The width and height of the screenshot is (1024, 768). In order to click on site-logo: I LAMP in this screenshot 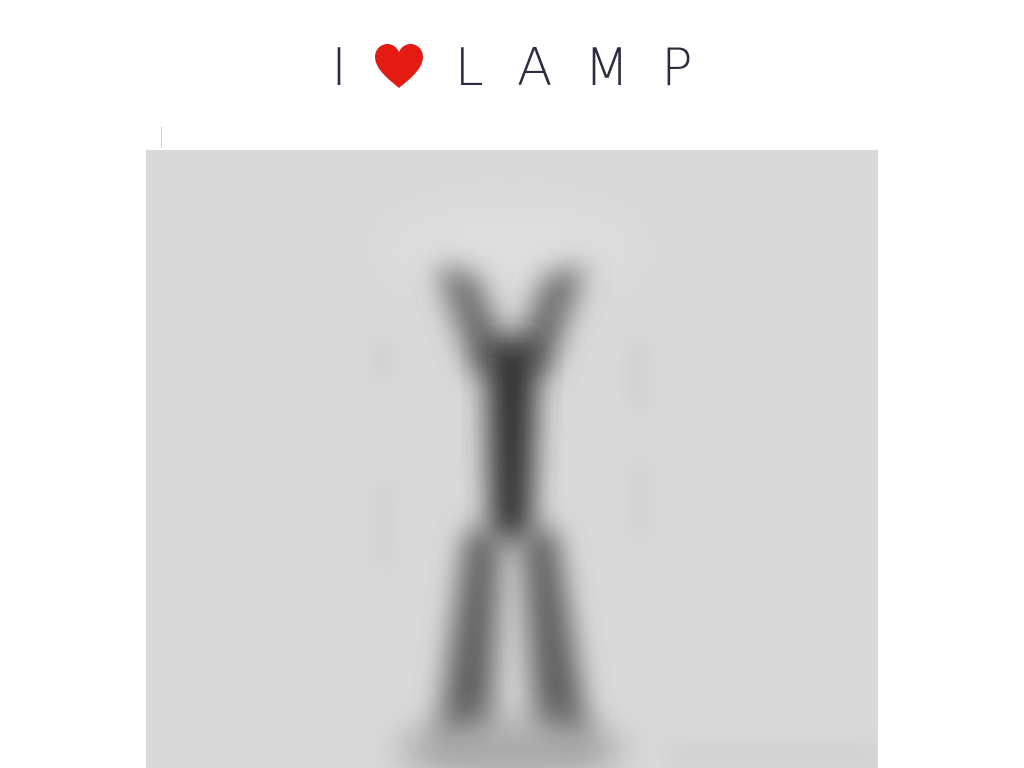, I will do `click(512, 68)`.